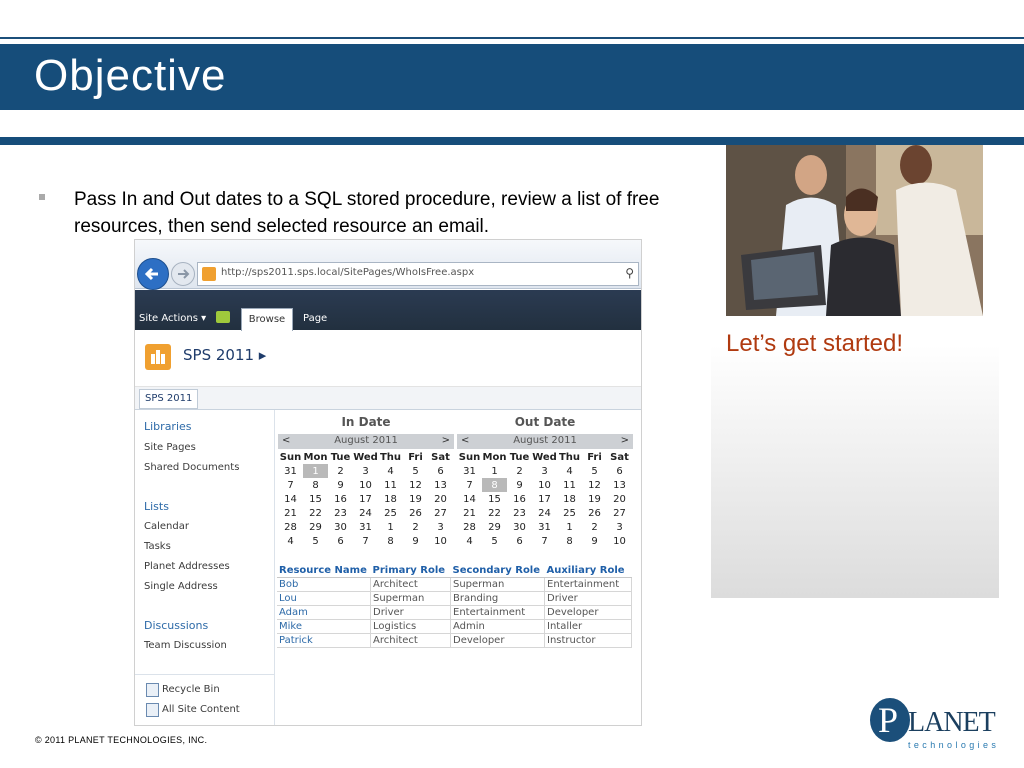 The height and width of the screenshot is (768, 1024). What do you see at coordinates (172, 318) in the screenshot?
I see `site-actions-menu: Site Actions ▾` at bounding box center [172, 318].